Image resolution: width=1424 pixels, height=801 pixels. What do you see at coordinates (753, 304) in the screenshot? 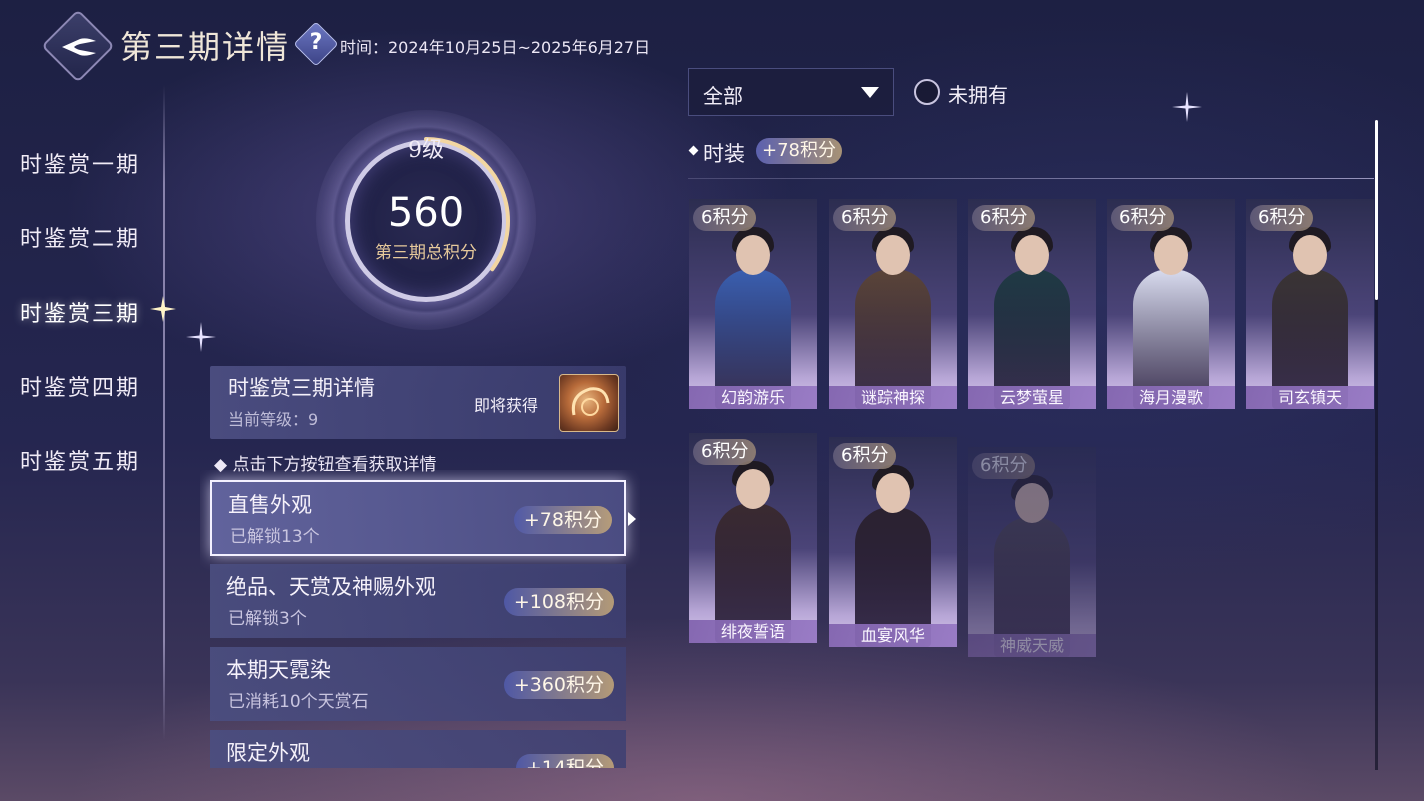
I see `outfit-card: 6积分幻韵游乐` at bounding box center [753, 304].